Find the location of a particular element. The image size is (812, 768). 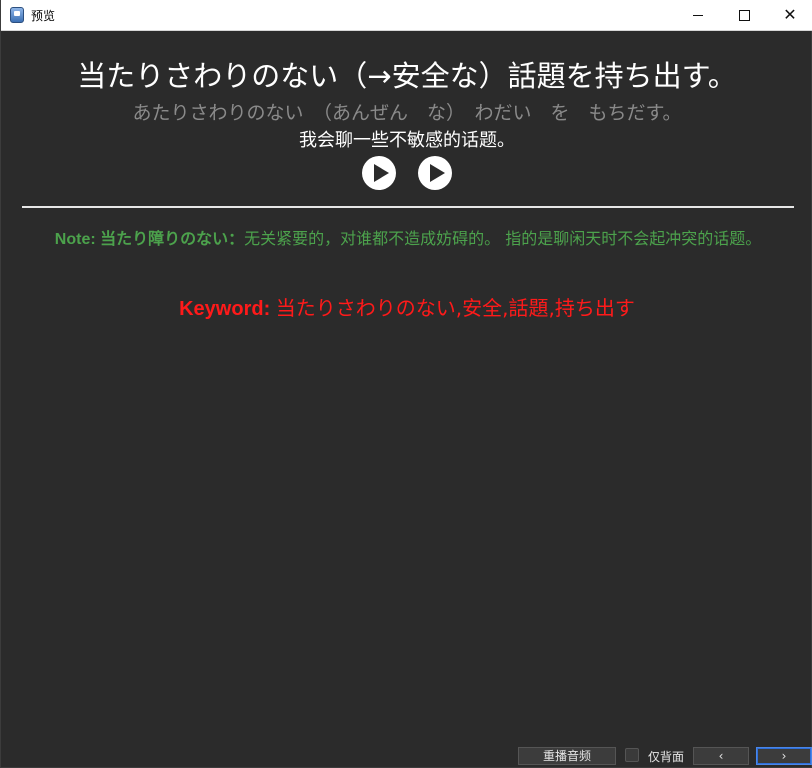

keyword-text: 当たりさわりのない,安全,話題,持ち出す is located at coordinates (455, 308).